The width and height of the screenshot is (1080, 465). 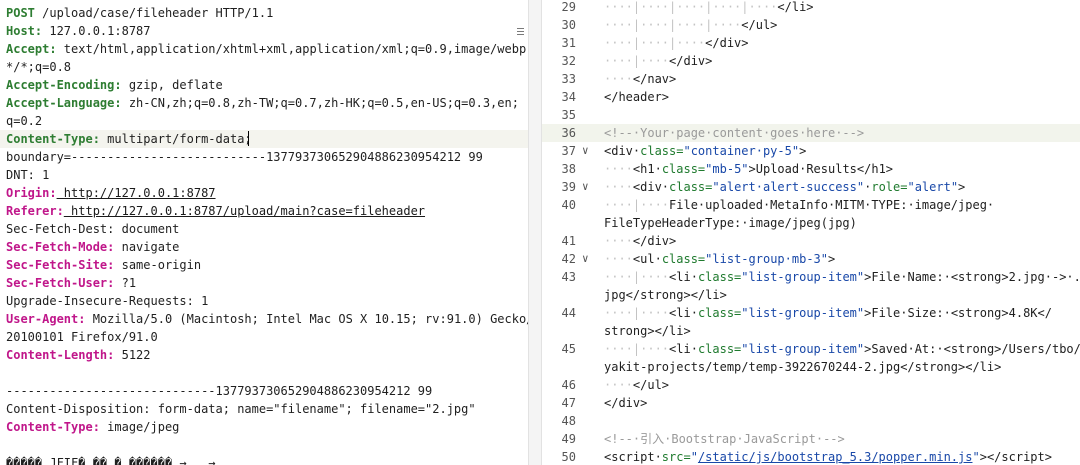 I want to click on header-key: Accept:, so click(x=31, y=49).